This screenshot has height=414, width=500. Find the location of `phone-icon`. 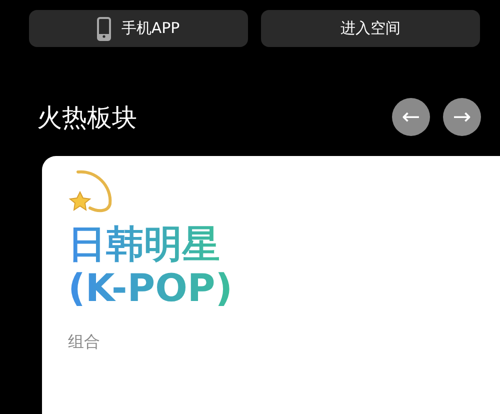

phone-icon is located at coordinates (104, 28).